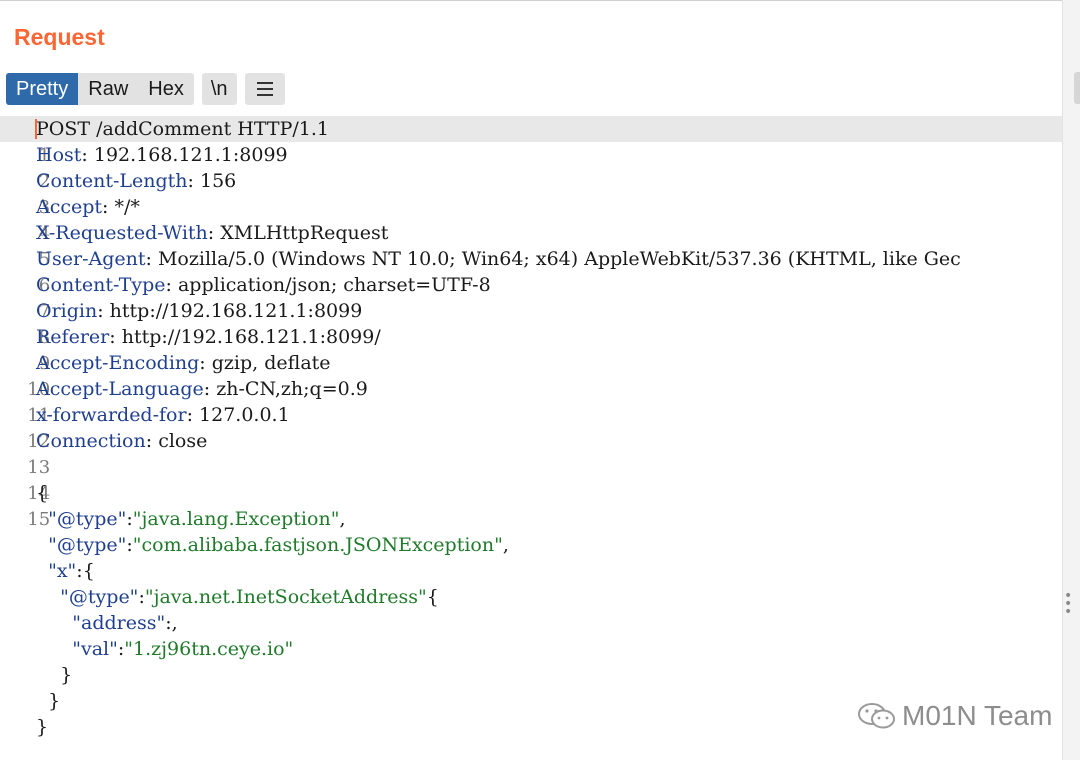  I want to click on code-line: 5 X-Requested-With: XMLHttpRequest, so click(531, 245).